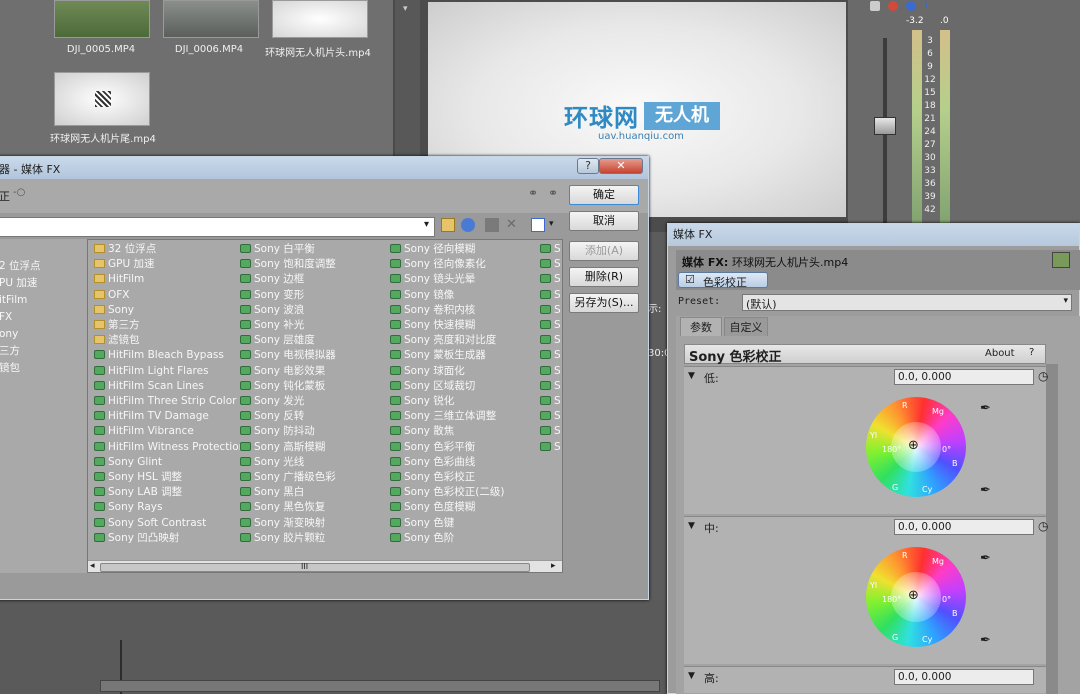 The height and width of the screenshot is (694, 1080). Describe the element at coordinates (324, 168) in the screenshot. I see `dialog-titlebar: 器 - 媒体 FX ? ✕` at that location.